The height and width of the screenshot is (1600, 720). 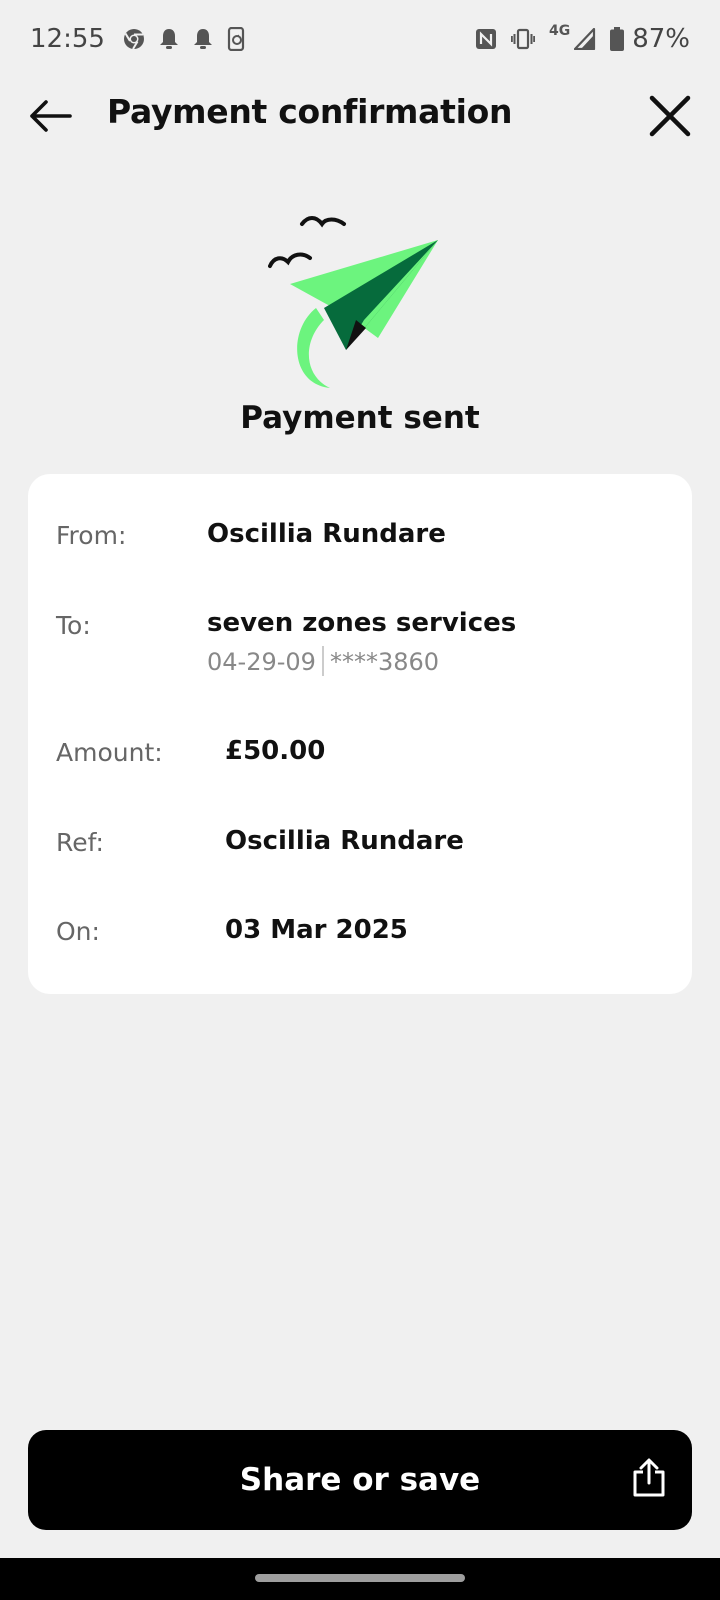 What do you see at coordinates (310, 111) in the screenshot?
I see `page-title: Payment confirmation` at bounding box center [310, 111].